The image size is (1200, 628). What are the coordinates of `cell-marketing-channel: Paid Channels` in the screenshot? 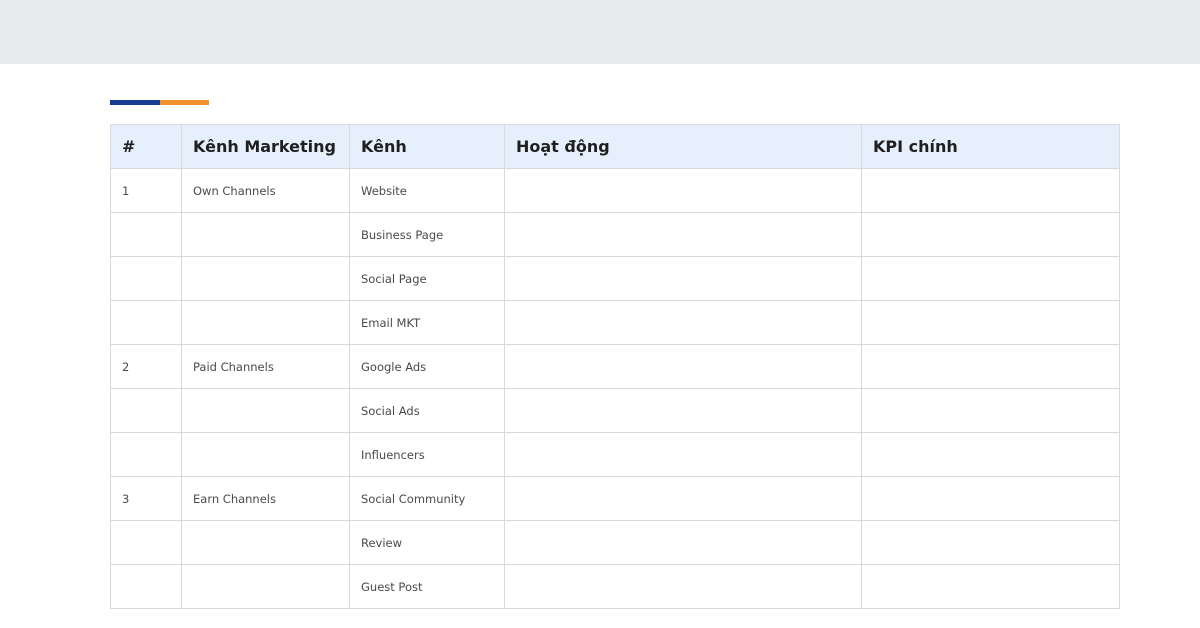 It's located at (265, 366).